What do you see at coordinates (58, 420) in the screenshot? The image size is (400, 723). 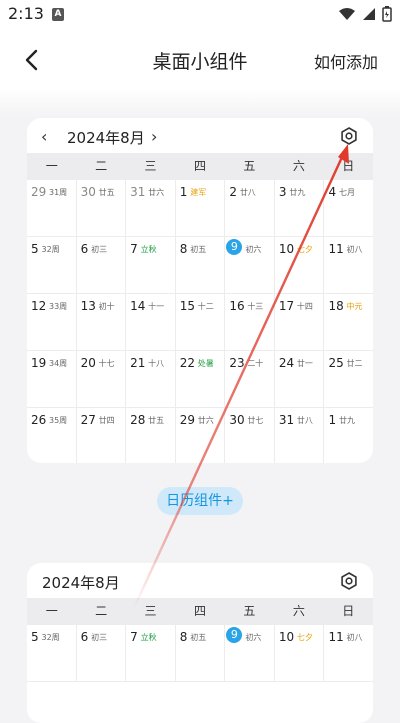 I see `lunar-label: 35周` at bounding box center [58, 420].